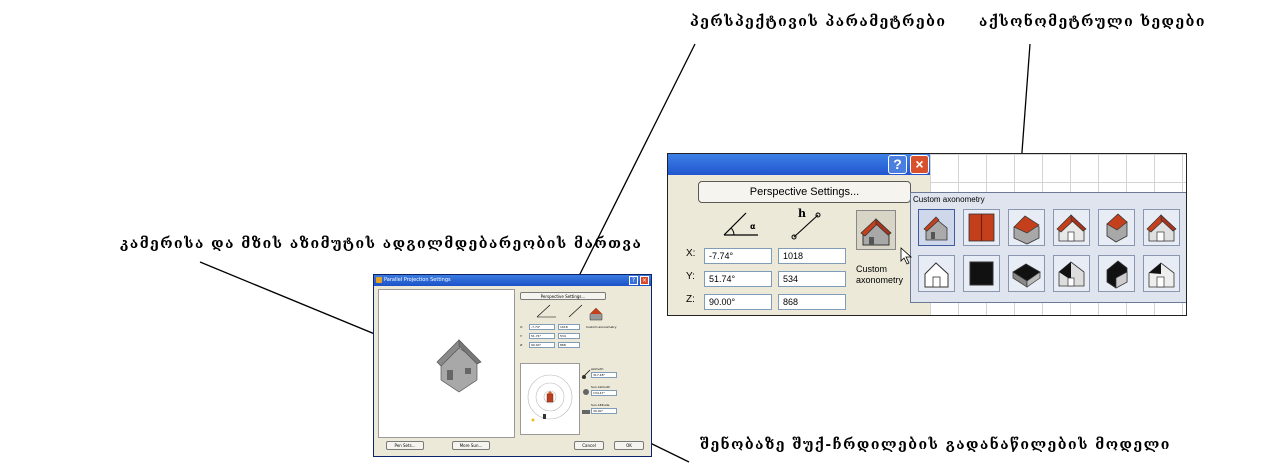 The height and width of the screenshot is (467, 1261). Describe the element at coordinates (806, 223) in the screenshot. I see `length-icon: h` at that location.